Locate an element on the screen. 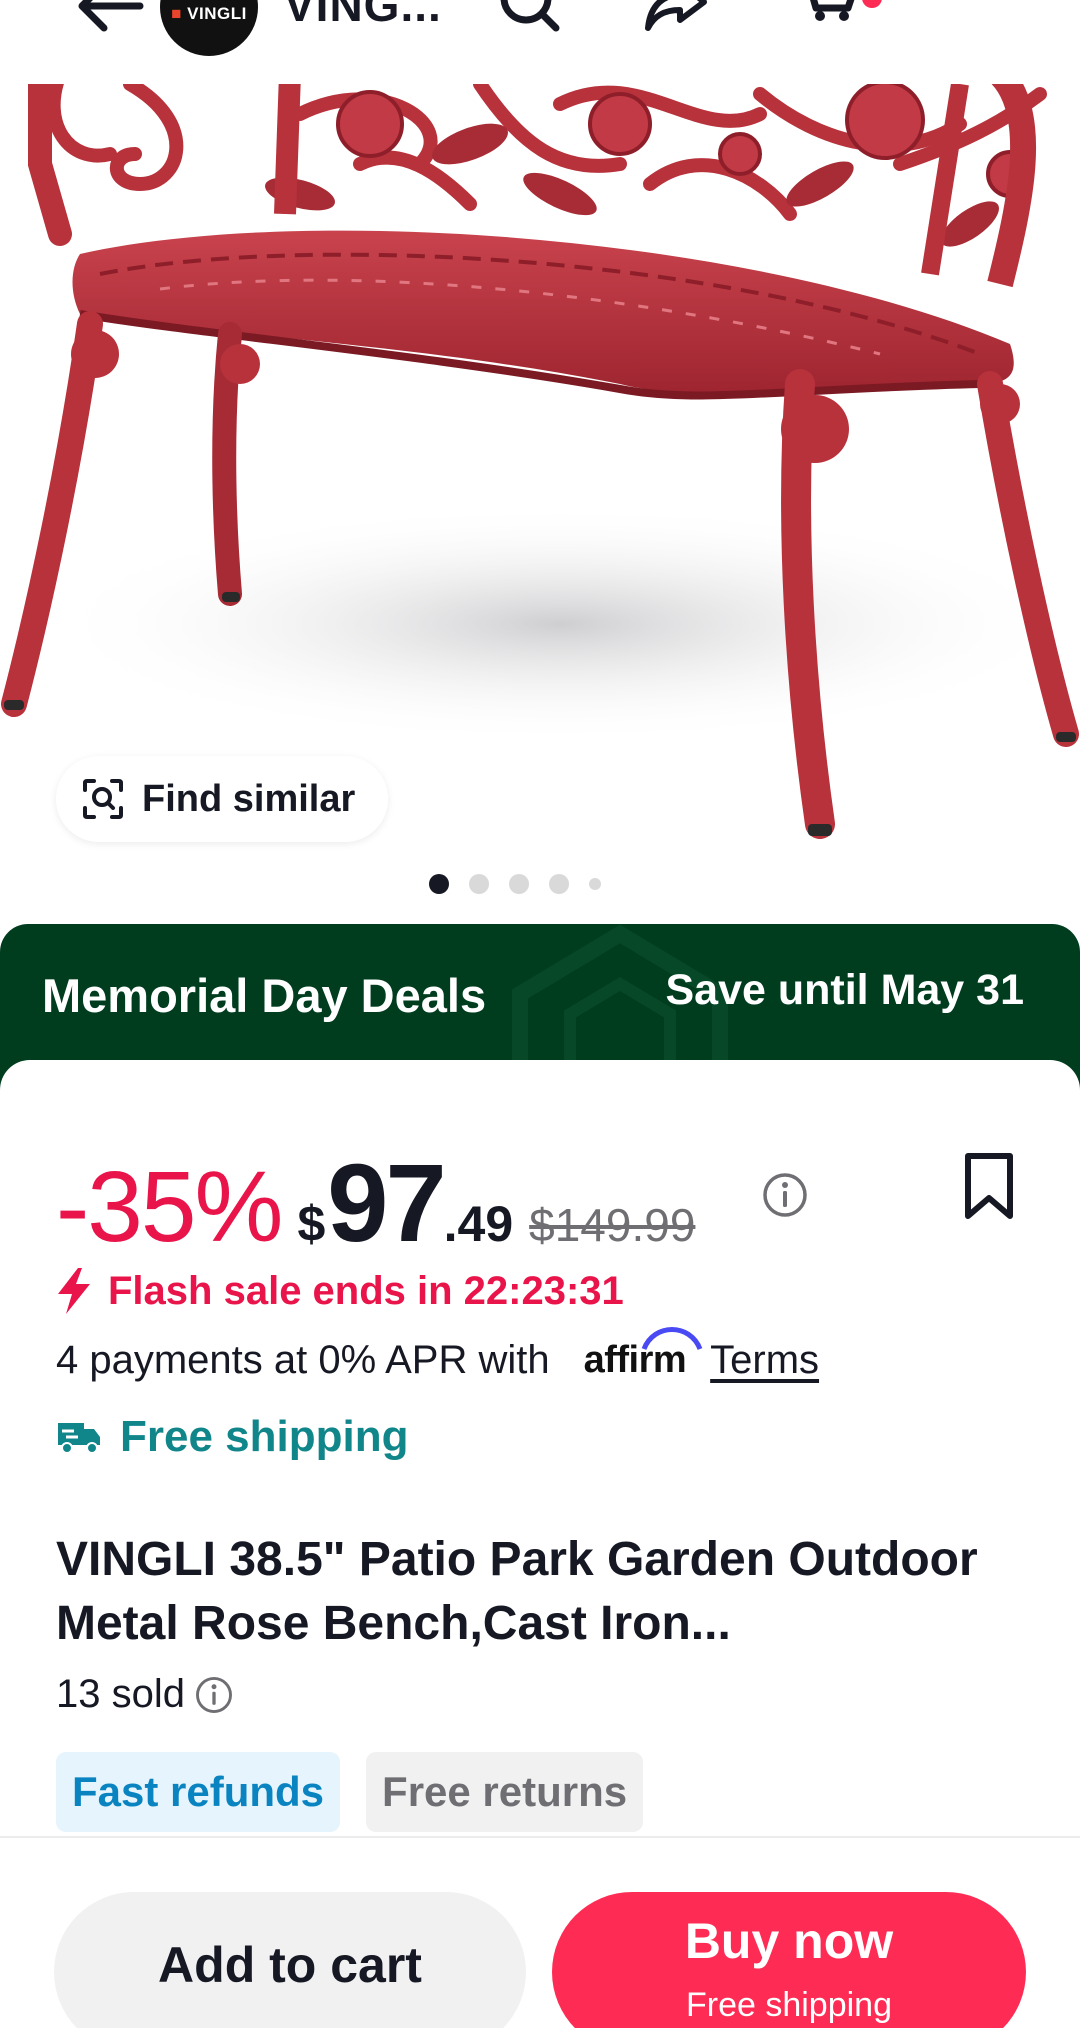 This screenshot has height=2028, width=1080. payment-options: 4 payments at 0% APR with affirm Terms is located at coordinates (437, 1355).